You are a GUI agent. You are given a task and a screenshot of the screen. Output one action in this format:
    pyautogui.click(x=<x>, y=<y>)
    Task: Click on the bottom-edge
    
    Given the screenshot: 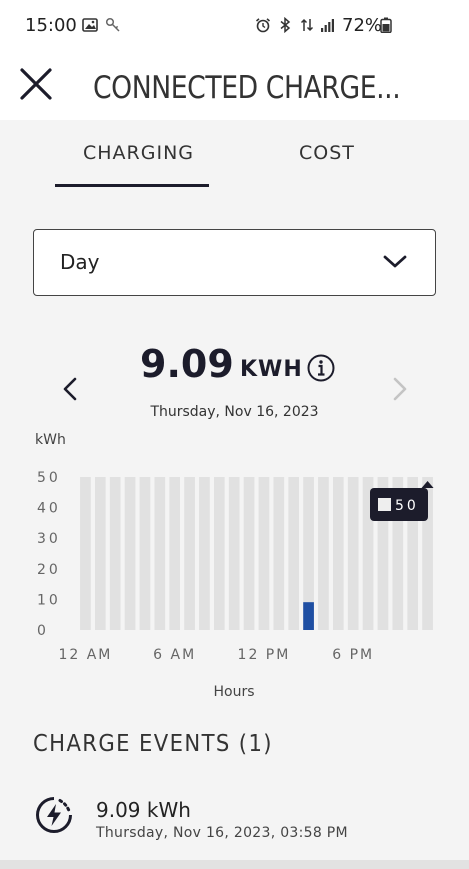 What is the action you would take?
    pyautogui.click(x=234, y=864)
    